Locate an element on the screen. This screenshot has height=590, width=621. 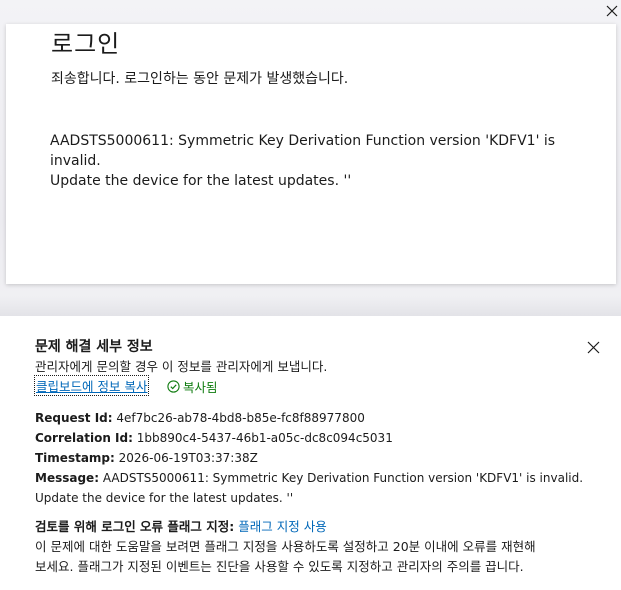
error-subtitle: 죄송합니다. 로그인하는 동안 문제가 발생했습니다. is located at coordinates (200, 79).